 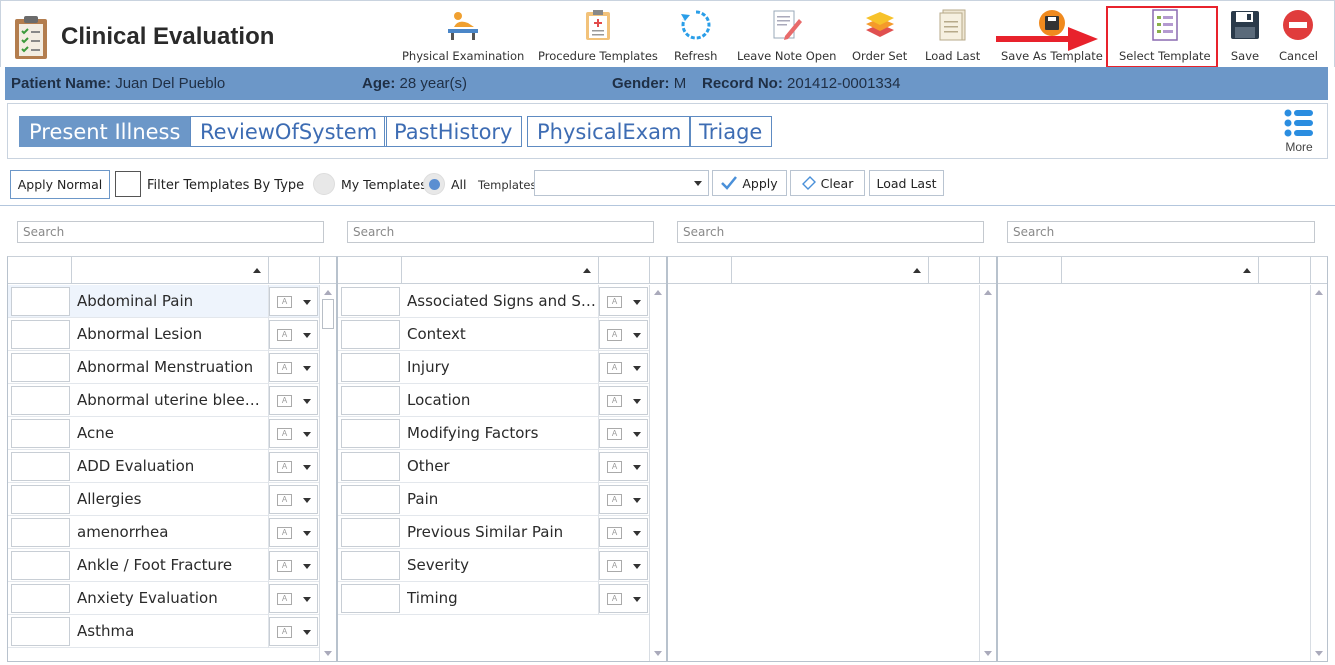 I want to click on list-item: Previous Similar Pain A, so click(x=494, y=532).